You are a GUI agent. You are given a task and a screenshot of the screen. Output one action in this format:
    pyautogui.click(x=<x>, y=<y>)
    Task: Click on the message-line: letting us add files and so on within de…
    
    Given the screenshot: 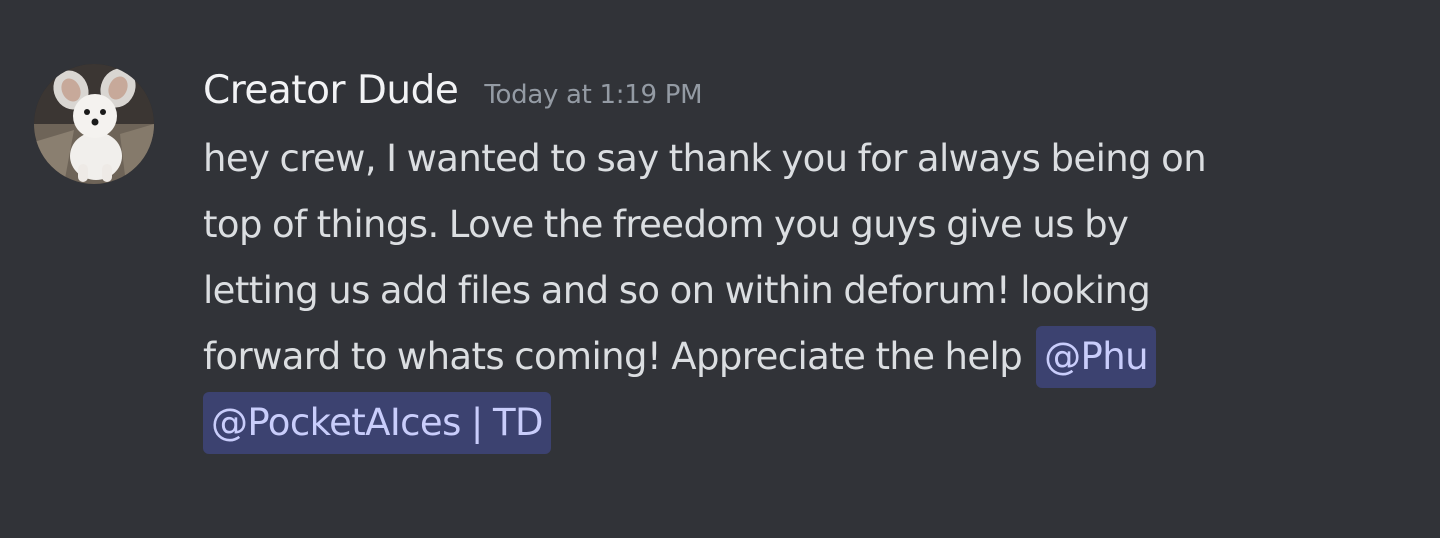 What is the action you would take?
    pyautogui.click(x=677, y=290)
    